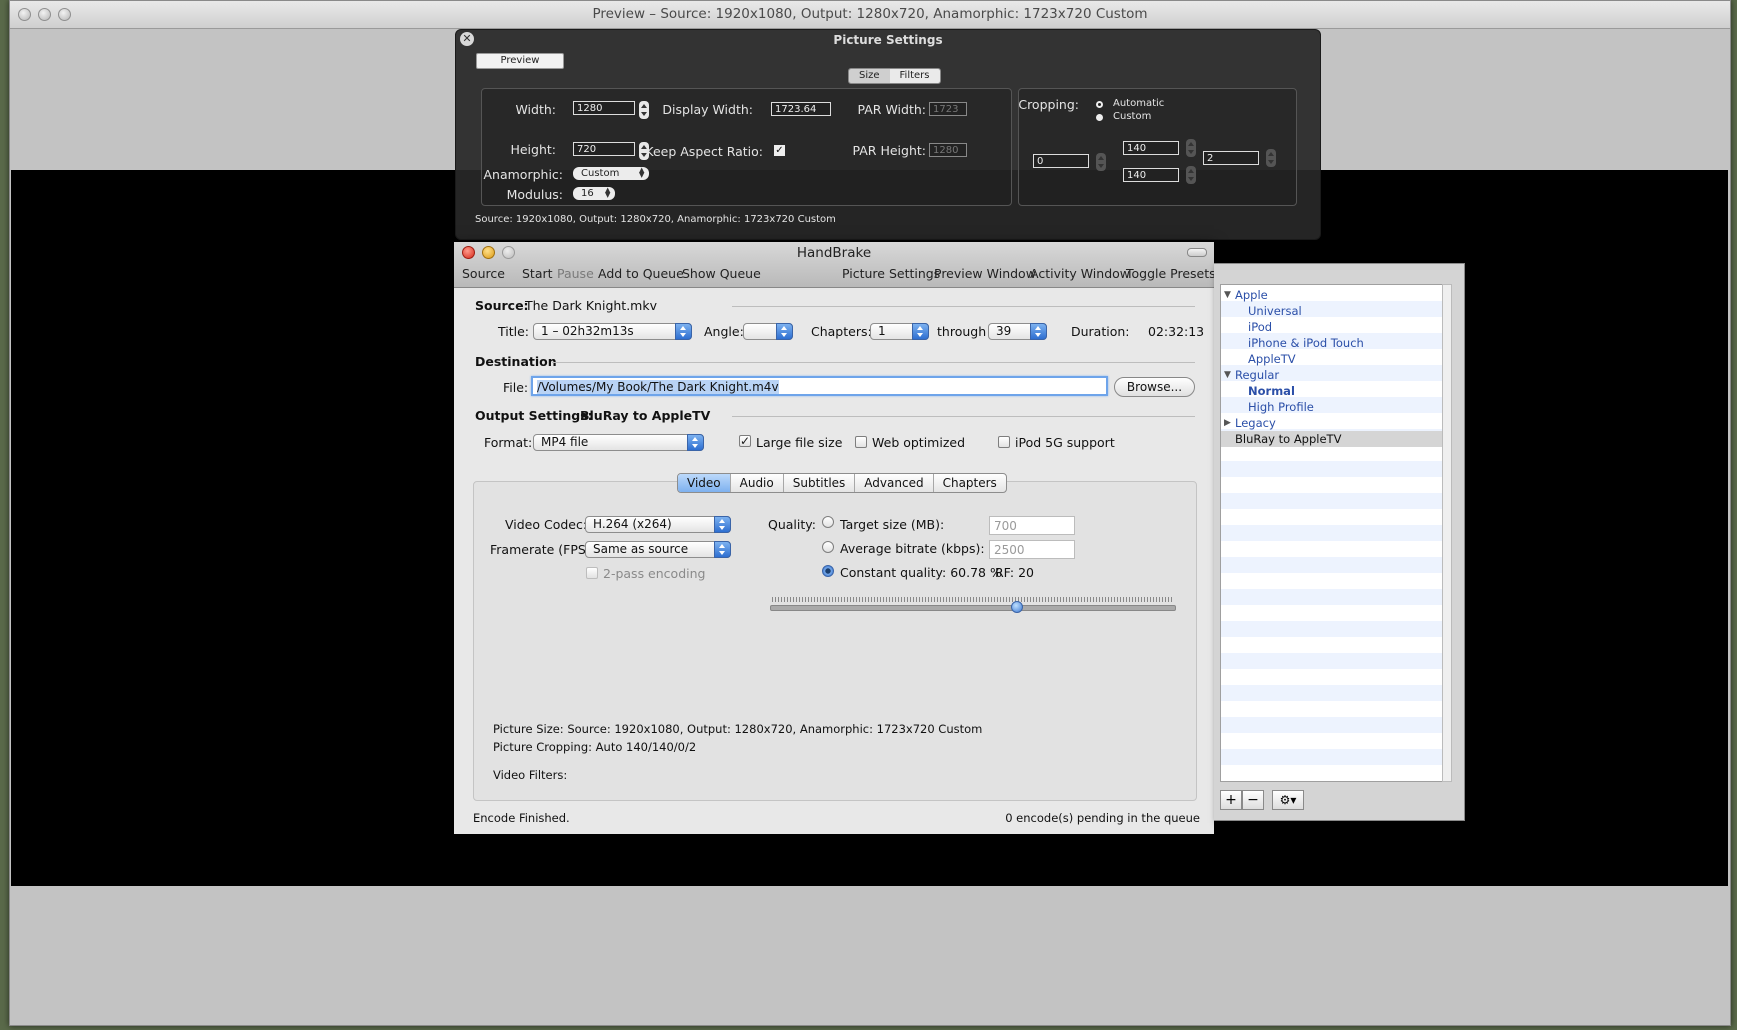 This screenshot has width=1737, height=1030. Describe the element at coordinates (1271, 158) in the screenshot. I see `crop-right-stepper` at that location.